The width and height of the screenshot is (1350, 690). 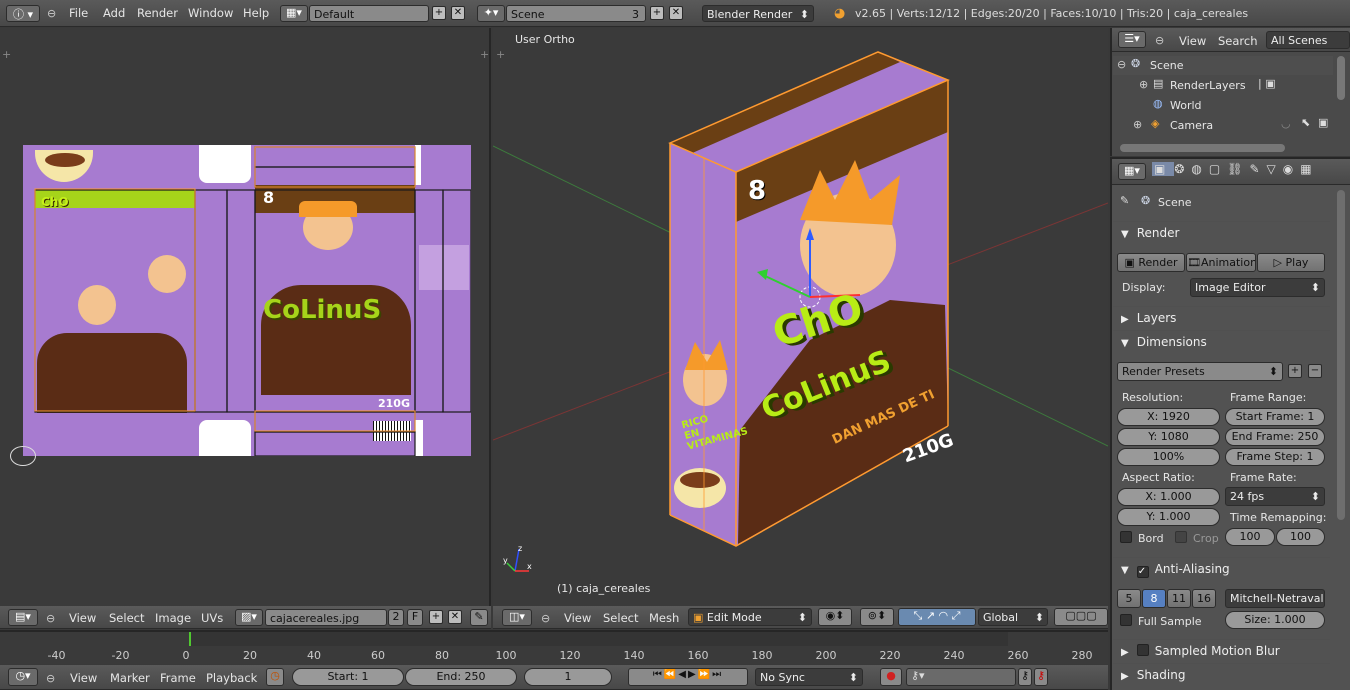 I want to click on pivot-point-button: ⊚⬍, so click(x=877, y=617).